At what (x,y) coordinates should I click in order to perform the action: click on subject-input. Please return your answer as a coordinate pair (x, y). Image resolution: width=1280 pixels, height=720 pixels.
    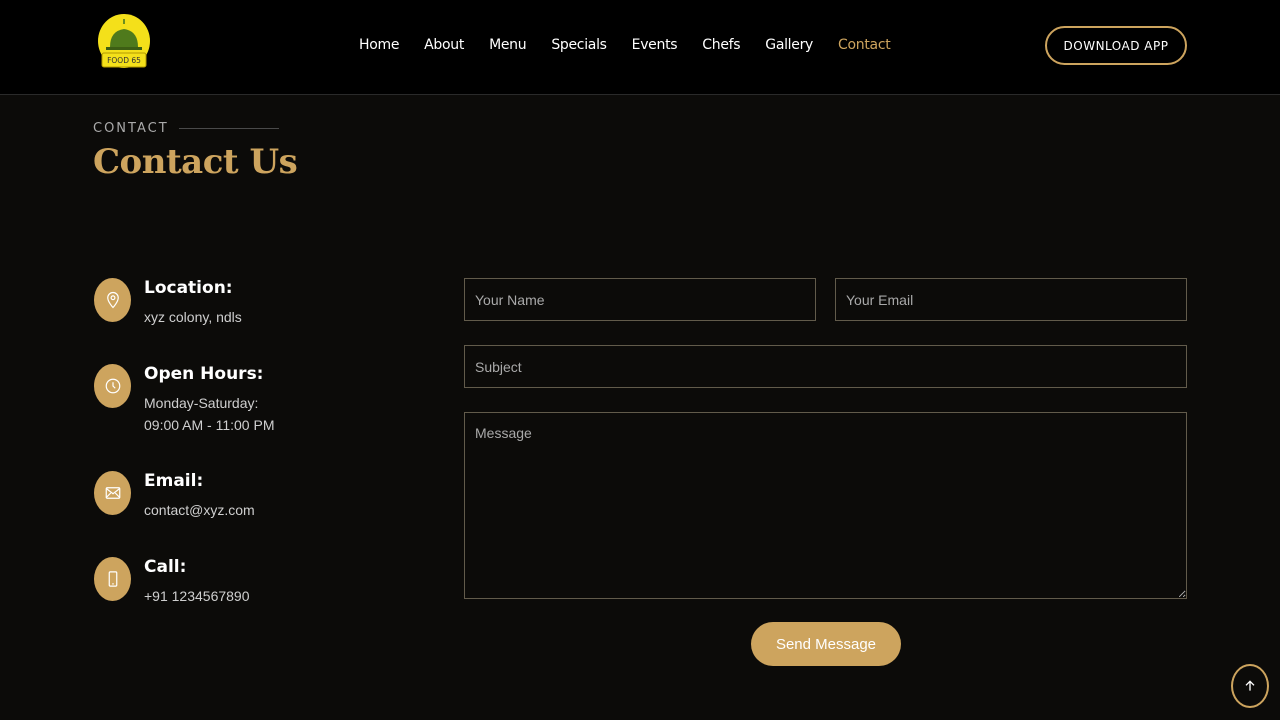
    Looking at the image, I should click on (825, 366).